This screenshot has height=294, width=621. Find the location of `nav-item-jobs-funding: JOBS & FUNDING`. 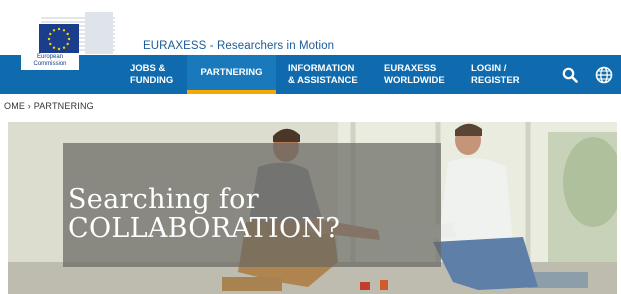

nav-item-jobs-funding: JOBS & FUNDING is located at coordinates (157, 74).